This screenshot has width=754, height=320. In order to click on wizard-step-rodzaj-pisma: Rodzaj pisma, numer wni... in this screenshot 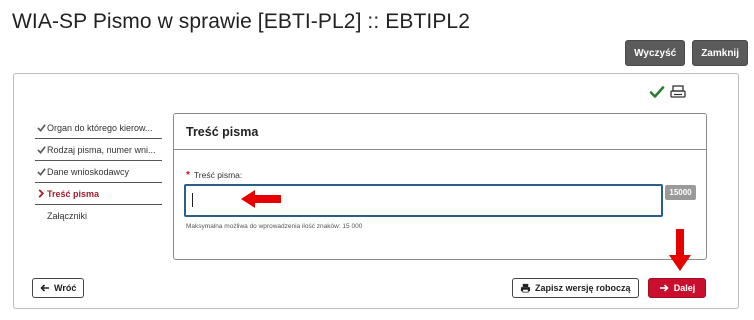, I will do `click(98, 150)`.